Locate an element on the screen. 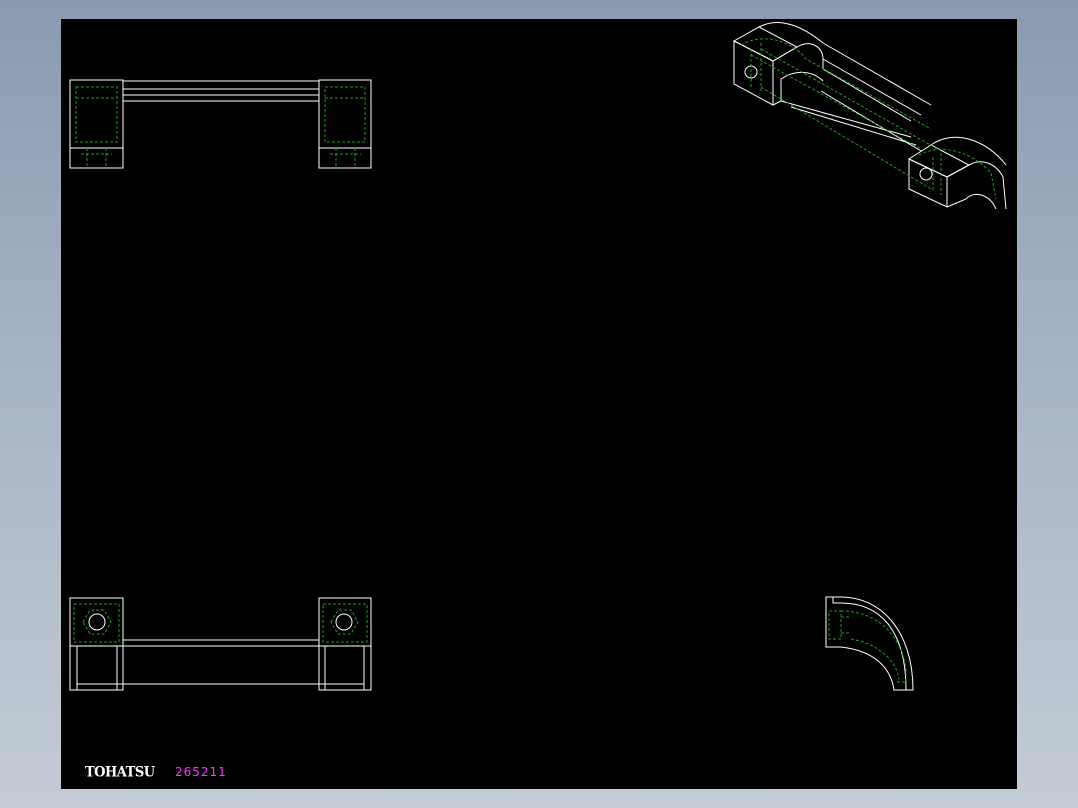 Image resolution: width=1078 pixels, height=808 pixels. top-view is located at coordinates (220, 124).